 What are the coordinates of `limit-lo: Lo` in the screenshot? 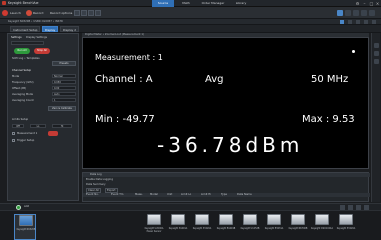 It's located at (38, 126).